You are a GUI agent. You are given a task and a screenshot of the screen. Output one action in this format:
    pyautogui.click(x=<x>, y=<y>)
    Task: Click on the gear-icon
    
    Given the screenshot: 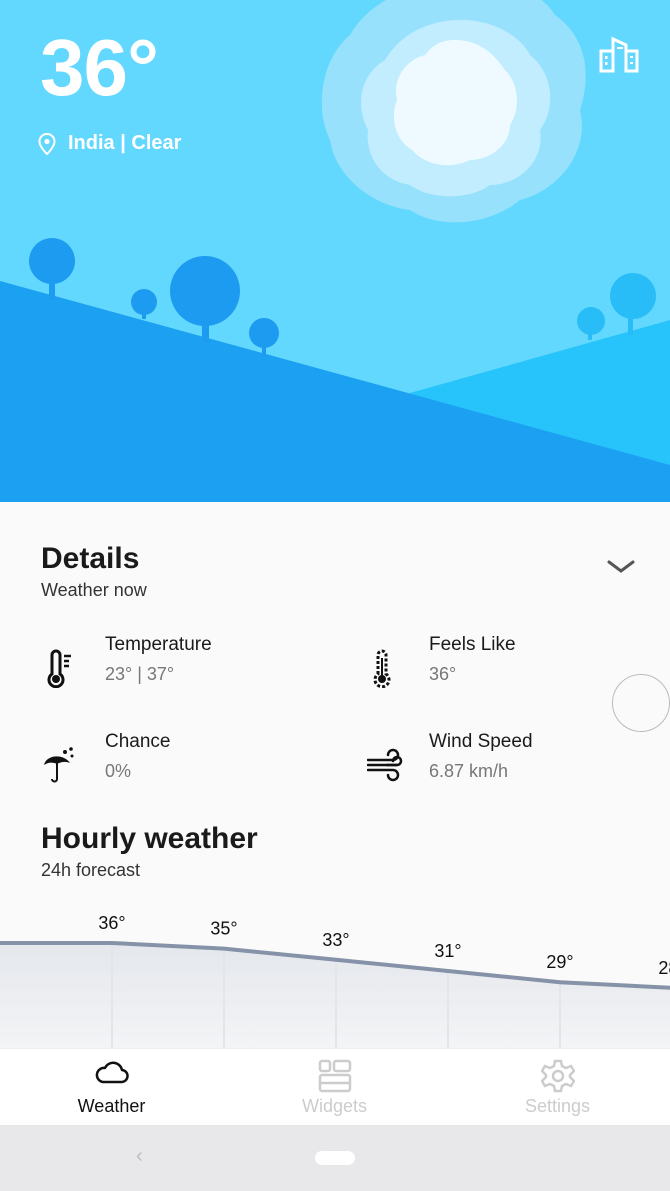 What is the action you would take?
    pyautogui.click(x=558, y=1076)
    